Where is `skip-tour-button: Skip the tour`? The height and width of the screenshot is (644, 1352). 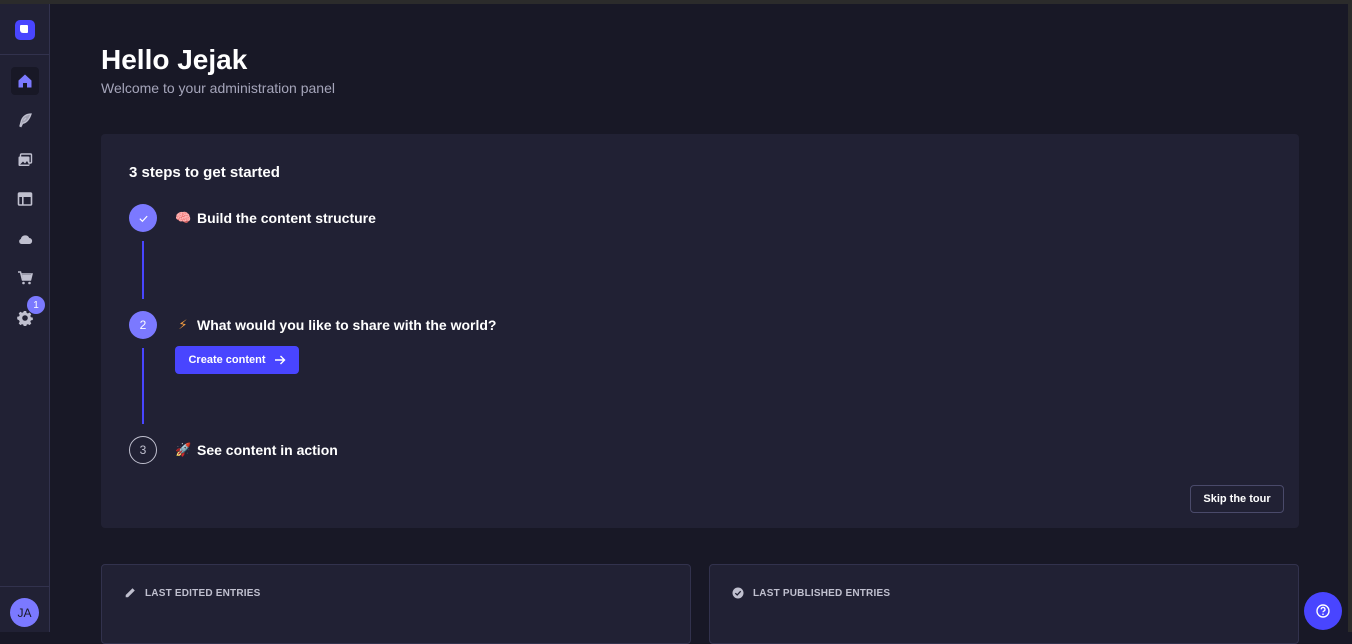
skip-tour-button: Skip the tour is located at coordinates (1237, 499).